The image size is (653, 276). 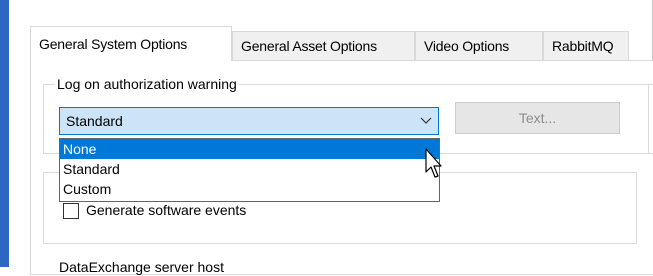 I want to click on group-divider, so click(x=648, y=119).